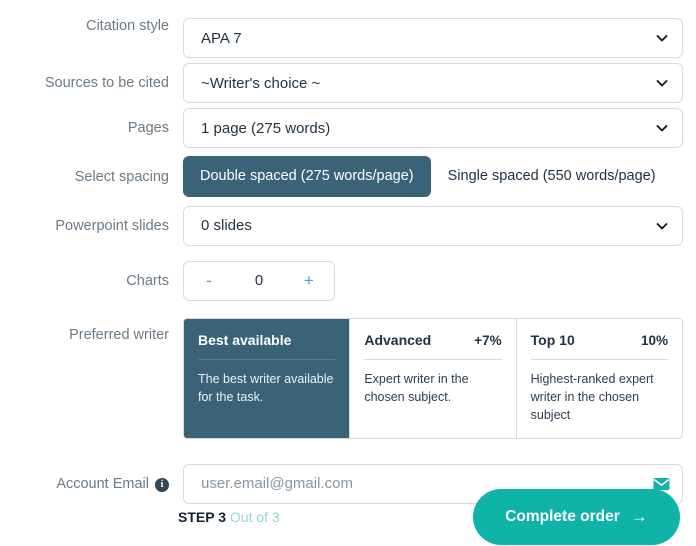  Describe the element at coordinates (654, 340) in the screenshot. I see `writer-card-price: 10%` at that location.